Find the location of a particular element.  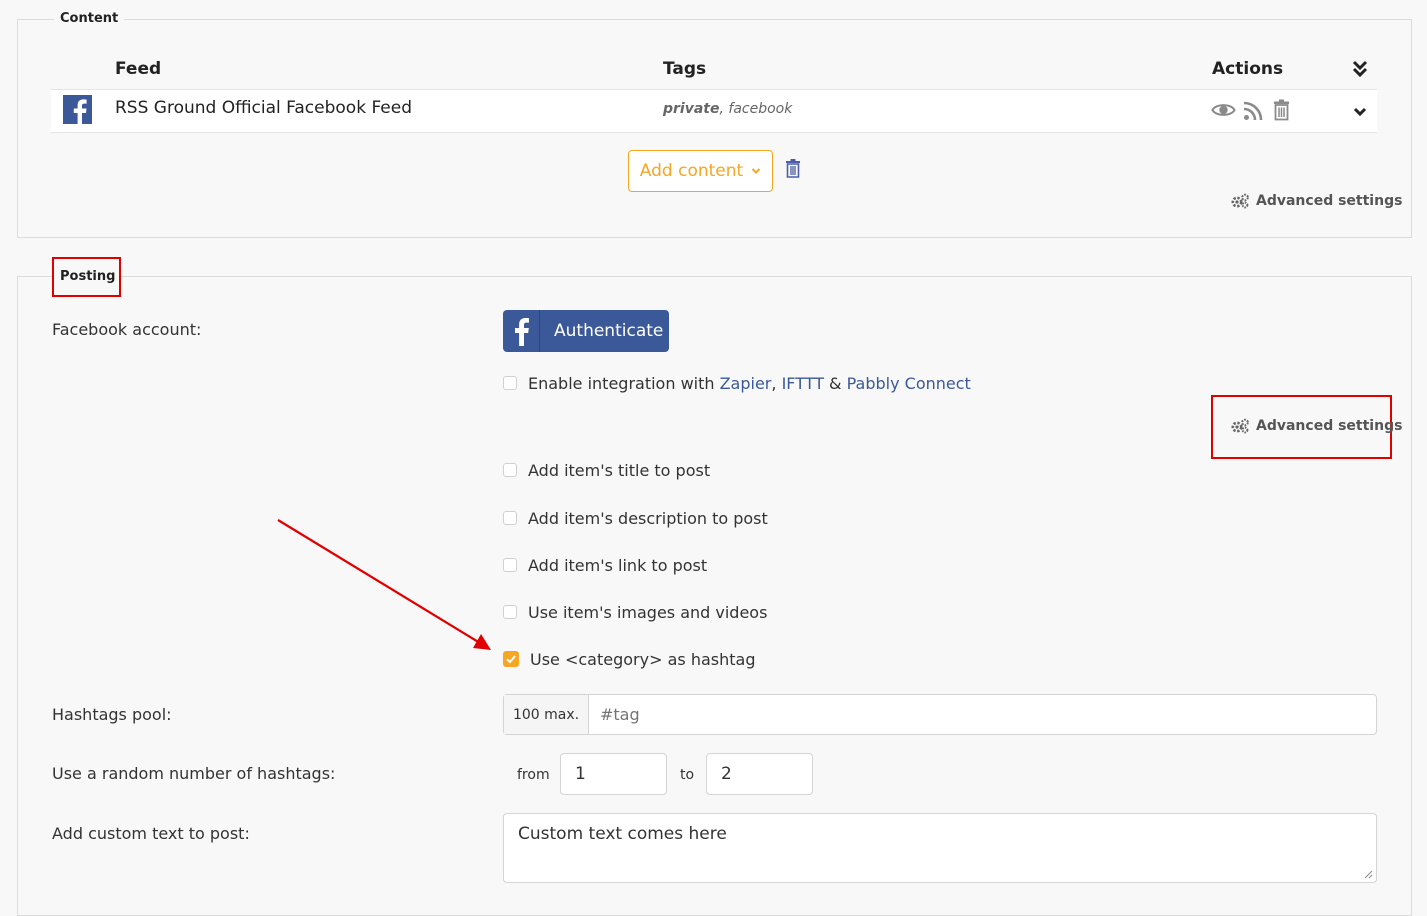

from-number-input: 1 is located at coordinates (613, 774).